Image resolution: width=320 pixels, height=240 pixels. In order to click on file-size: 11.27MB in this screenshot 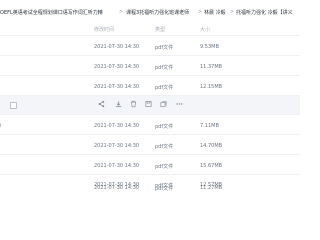, I will do `click(211, 188)`.